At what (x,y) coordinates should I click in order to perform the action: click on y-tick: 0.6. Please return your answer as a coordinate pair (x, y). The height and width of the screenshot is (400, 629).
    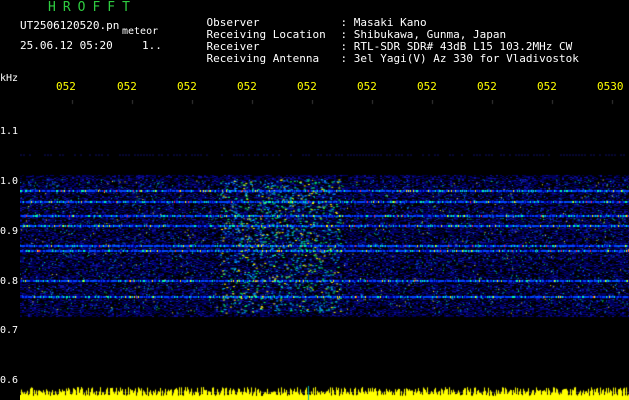
    Looking at the image, I should click on (9, 380).